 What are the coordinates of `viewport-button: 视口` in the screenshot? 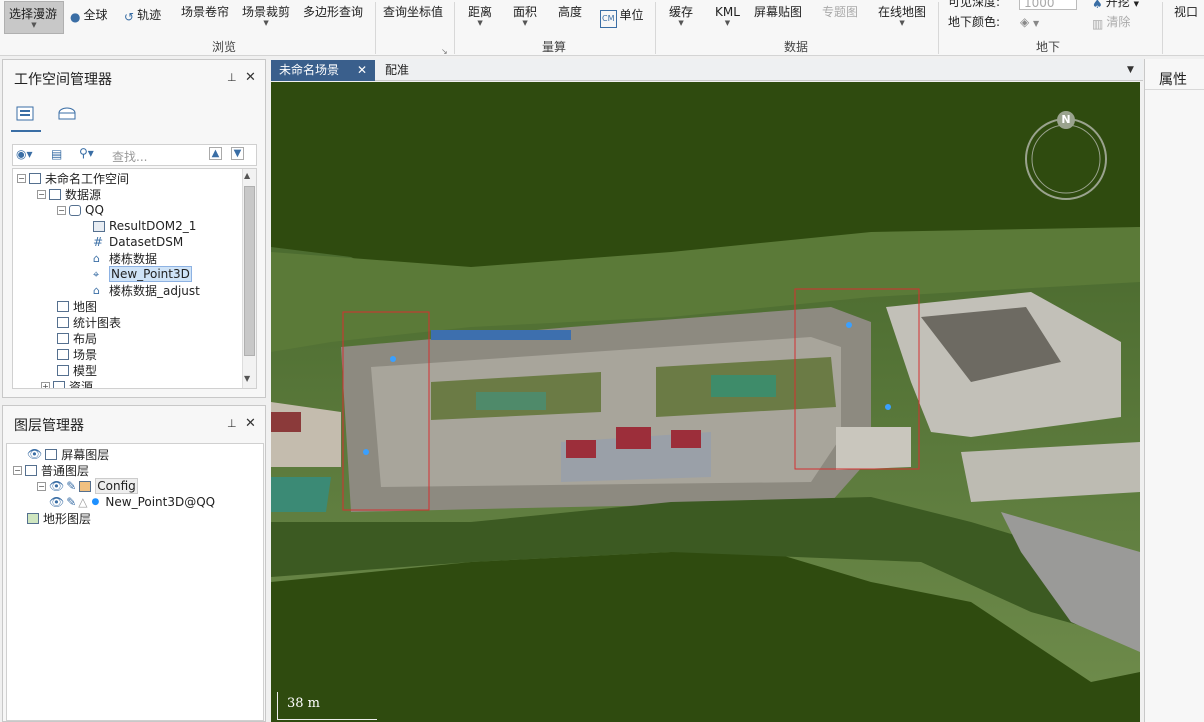 It's located at (1186, 12).